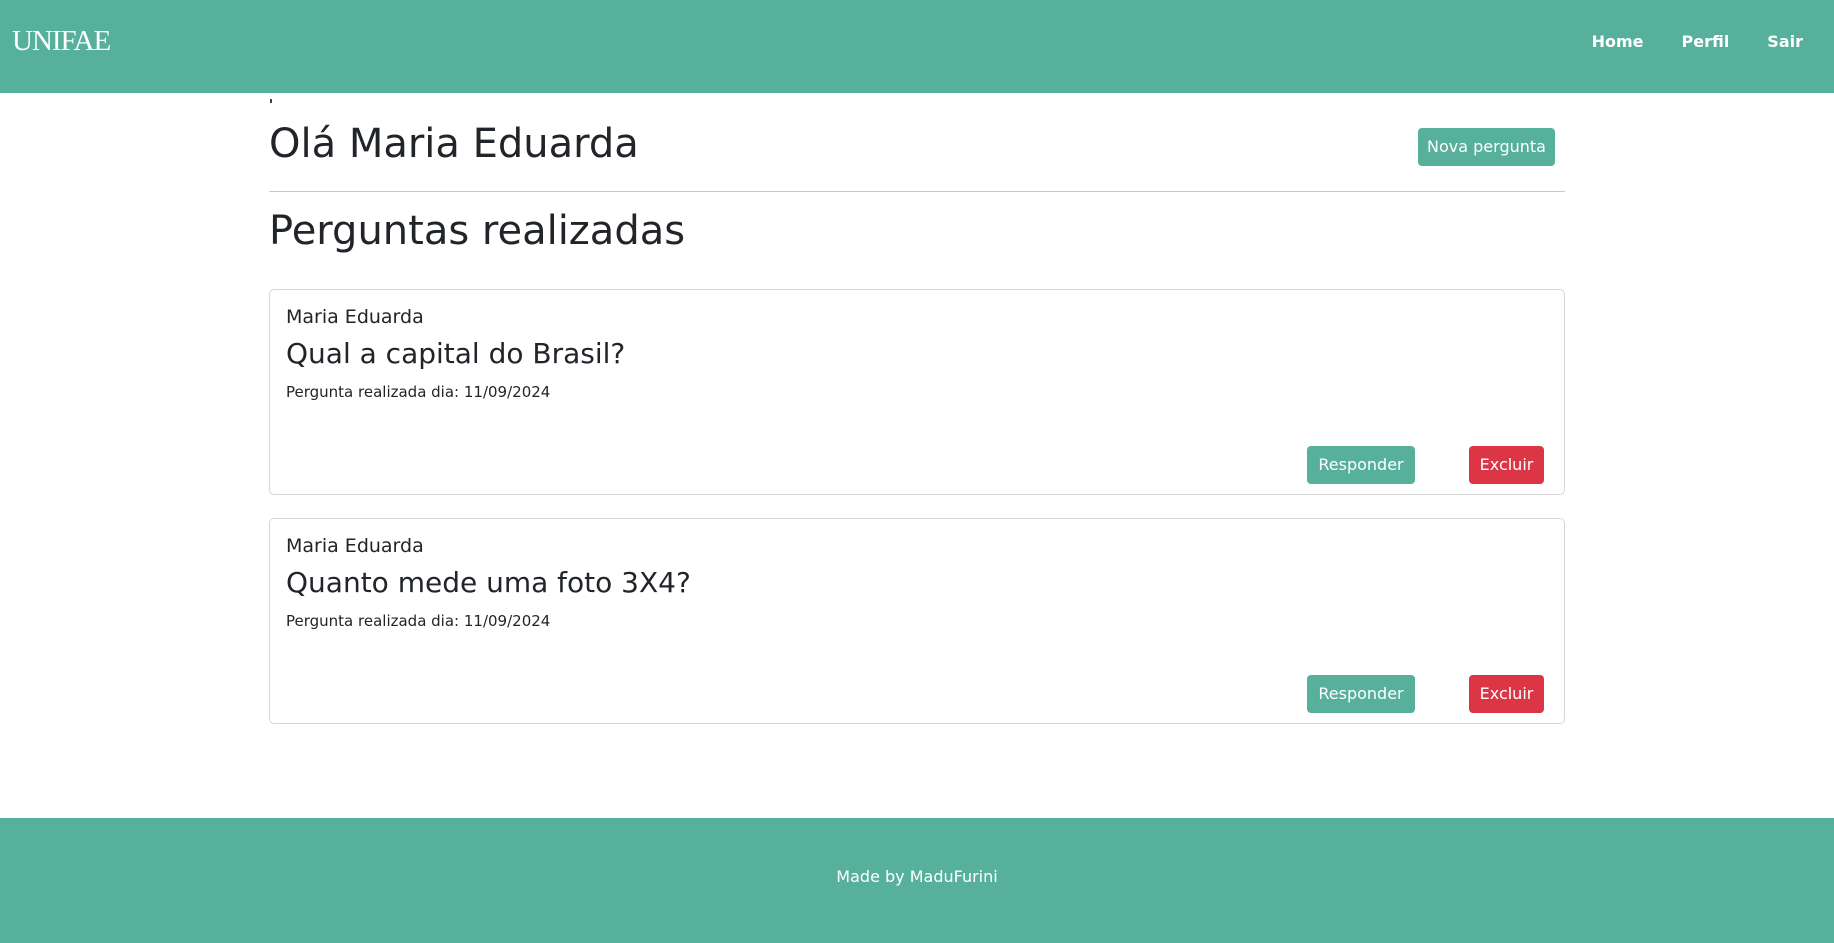 This screenshot has width=1834, height=943. I want to click on new-question-button: Nova pergunta, so click(1486, 147).